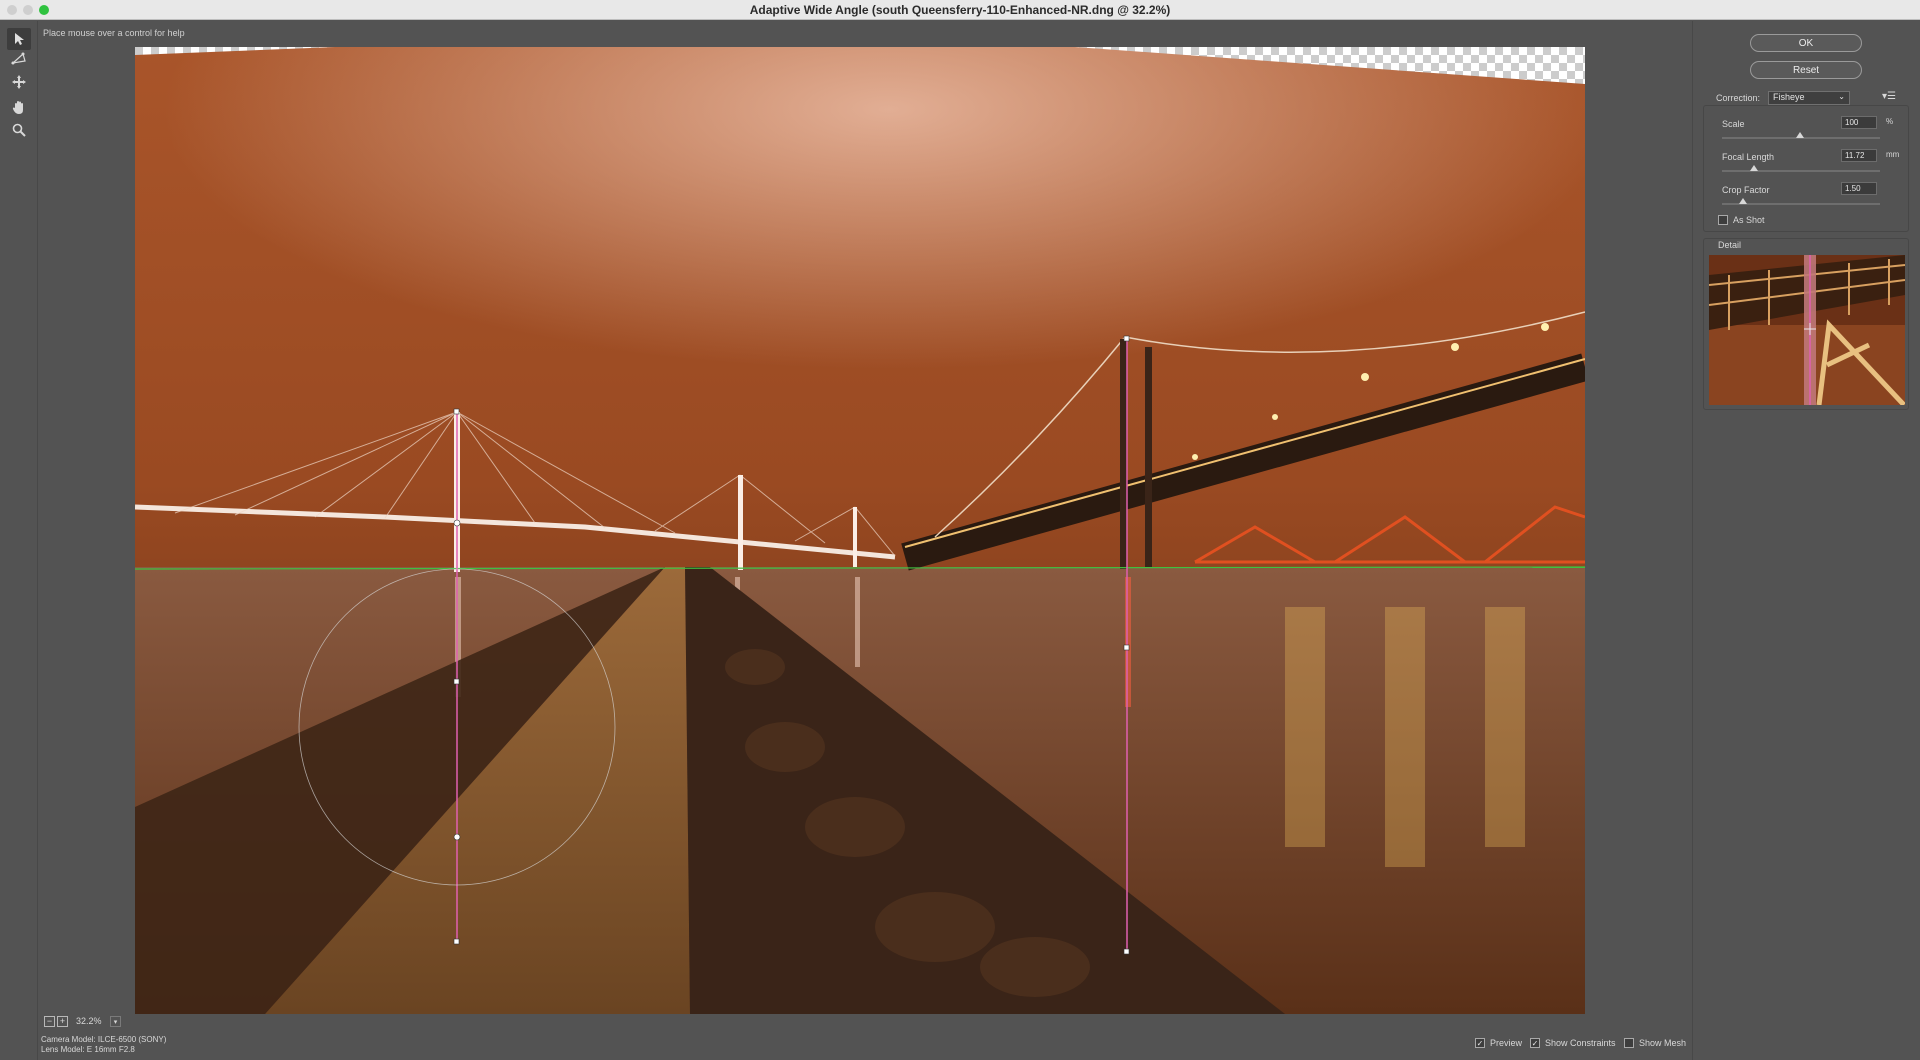 Image resolution: width=1920 pixels, height=1060 pixels. I want to click on as-shot-label: As Shot, so click(1749, 220).